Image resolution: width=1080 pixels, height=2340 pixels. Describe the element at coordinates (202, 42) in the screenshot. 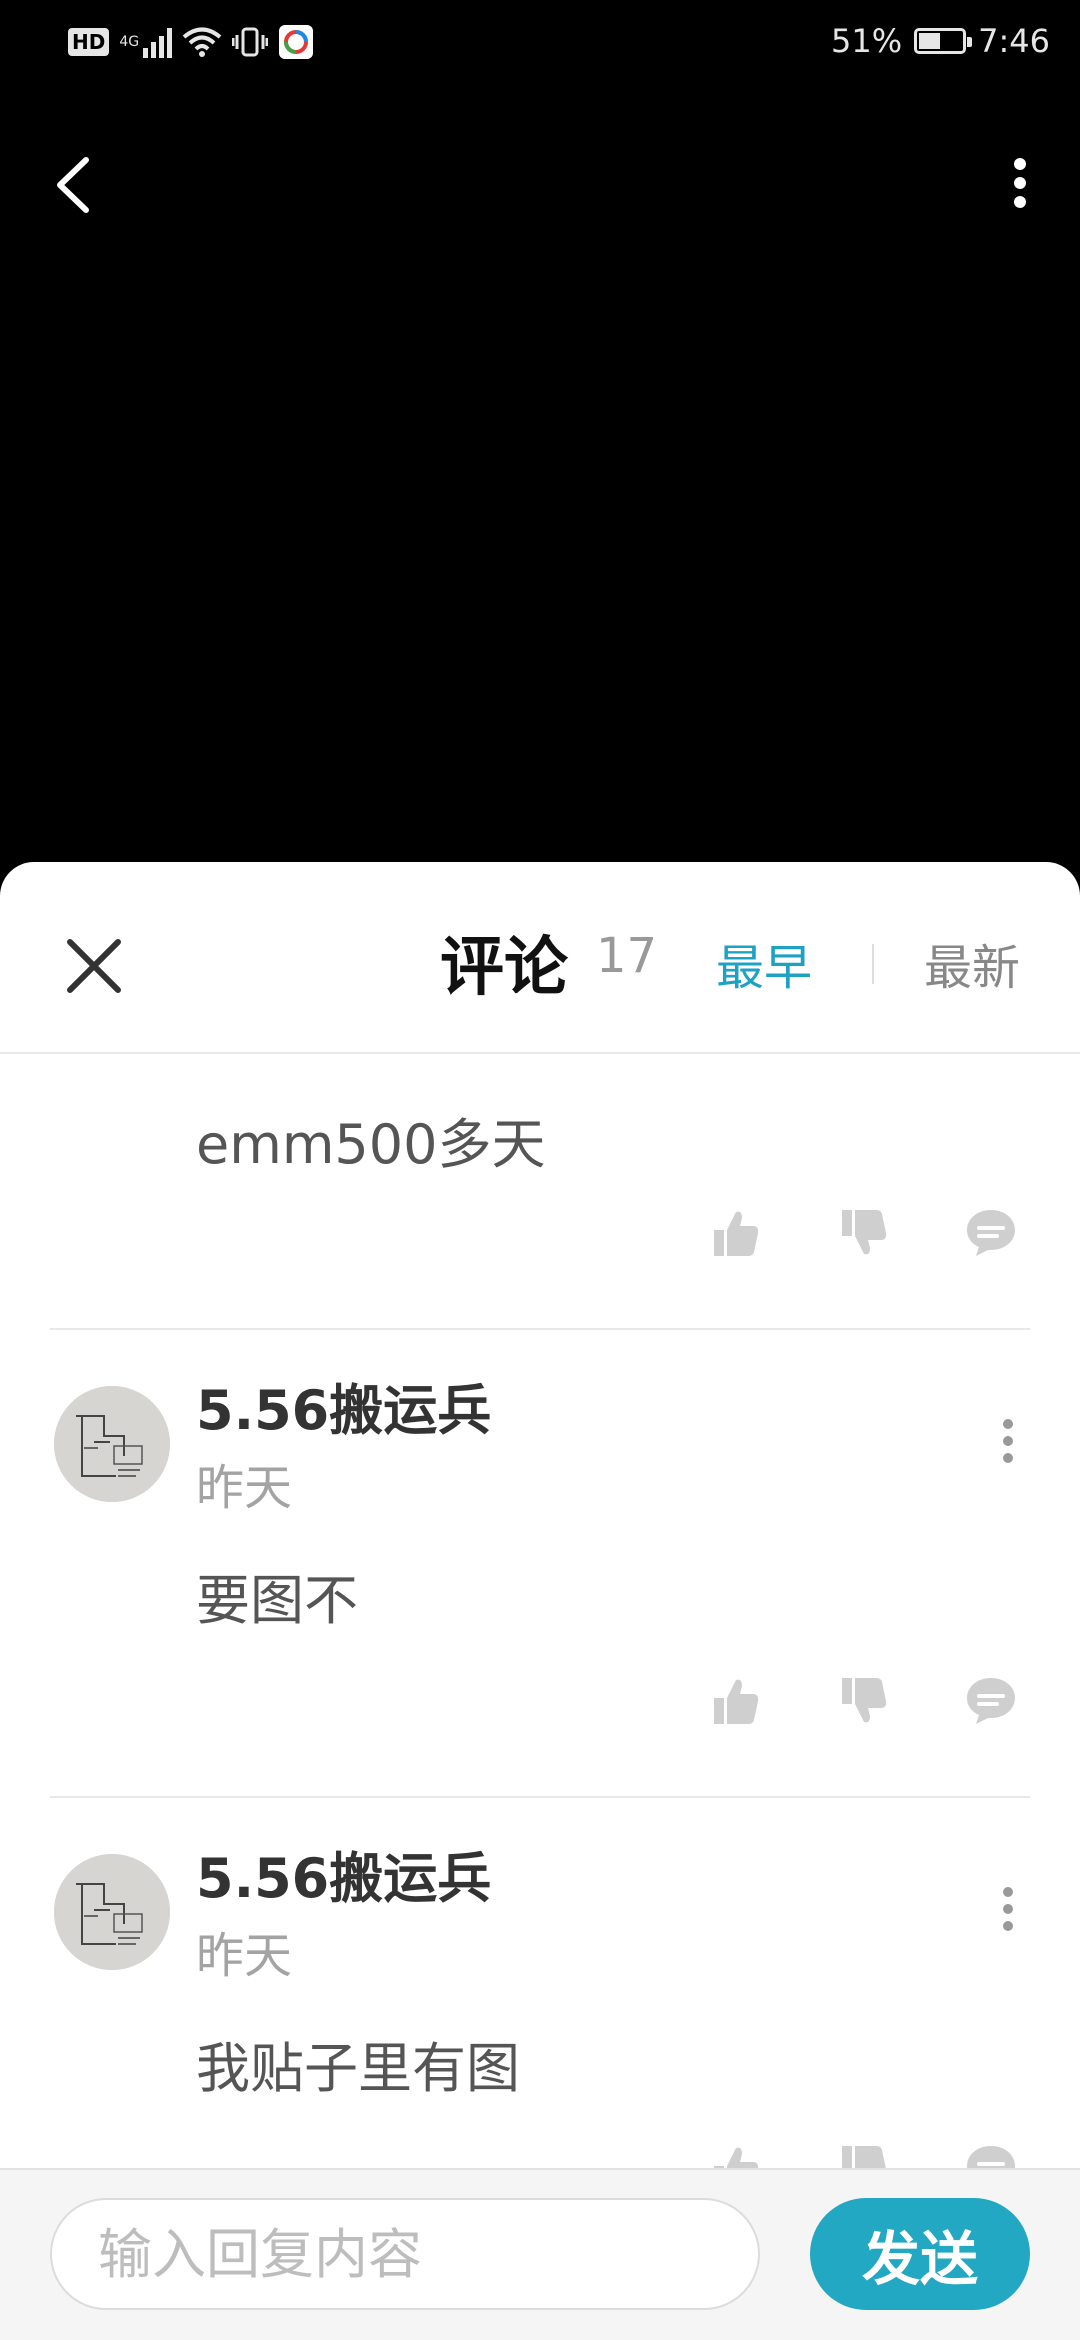

I see `wifi-icon` at that location.